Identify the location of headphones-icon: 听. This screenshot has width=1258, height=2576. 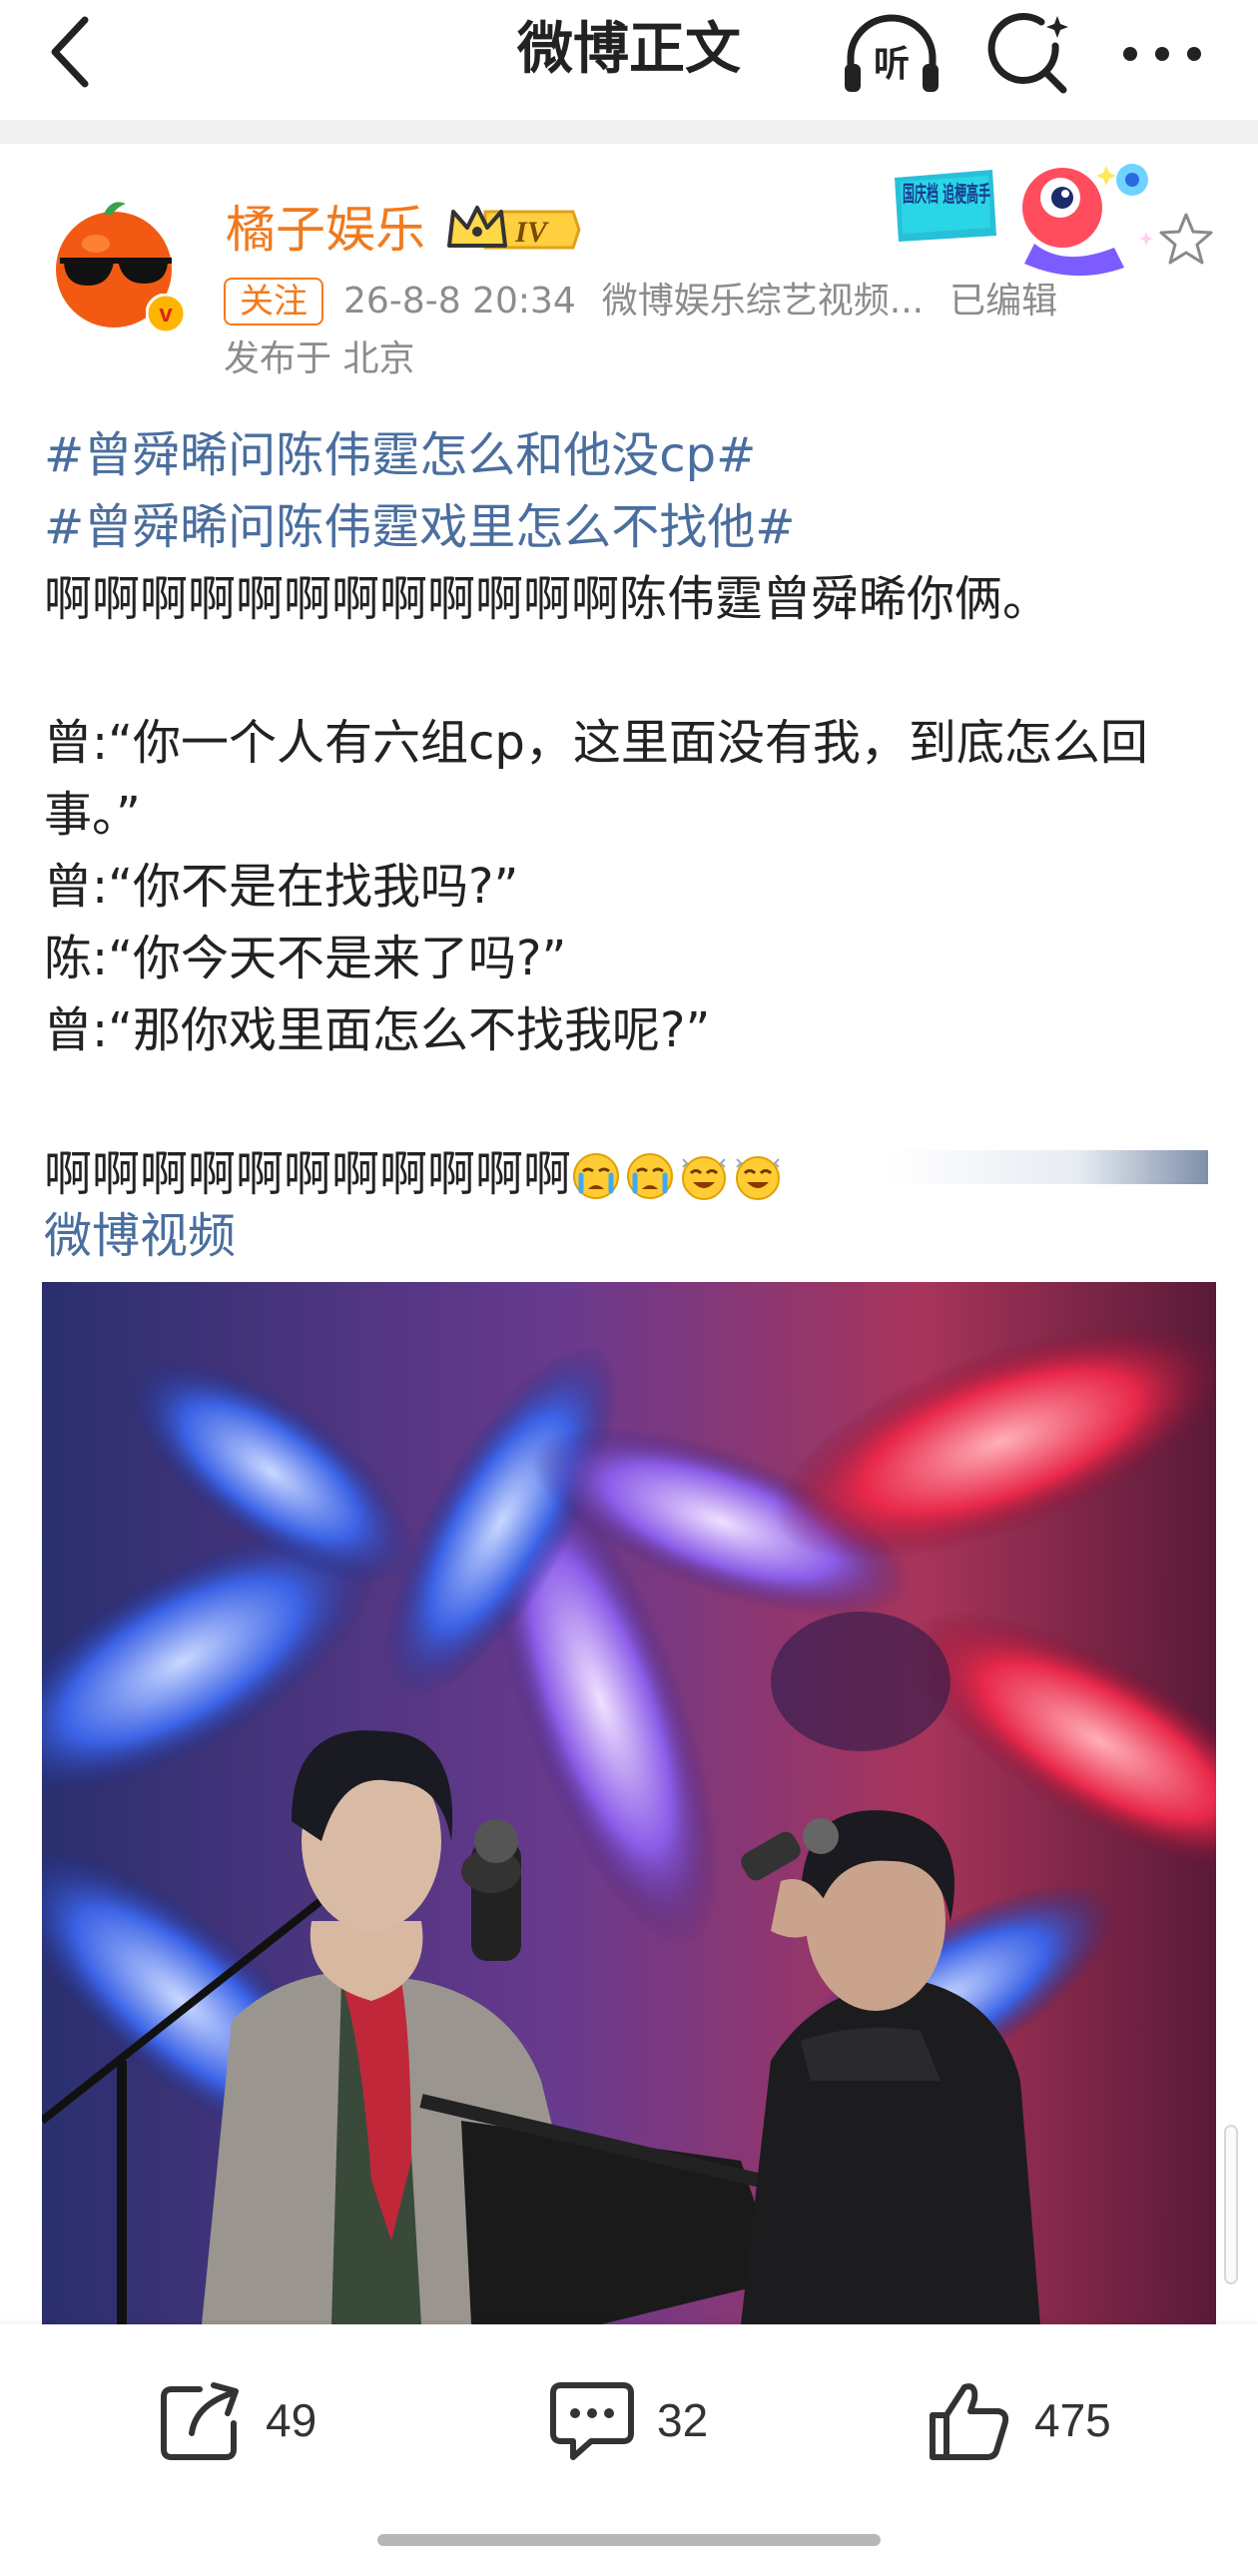
(892, 53).